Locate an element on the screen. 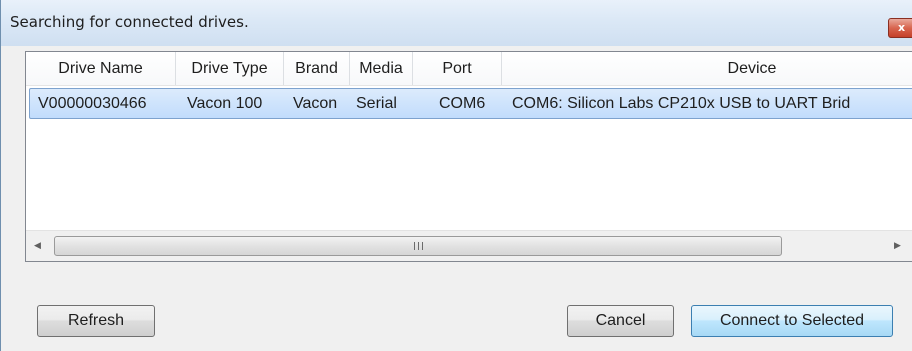 The width and height of the screenshot is (912, 351). horizontal-scrollbar: ◀ ▶ is located at coordinates (469, 245).